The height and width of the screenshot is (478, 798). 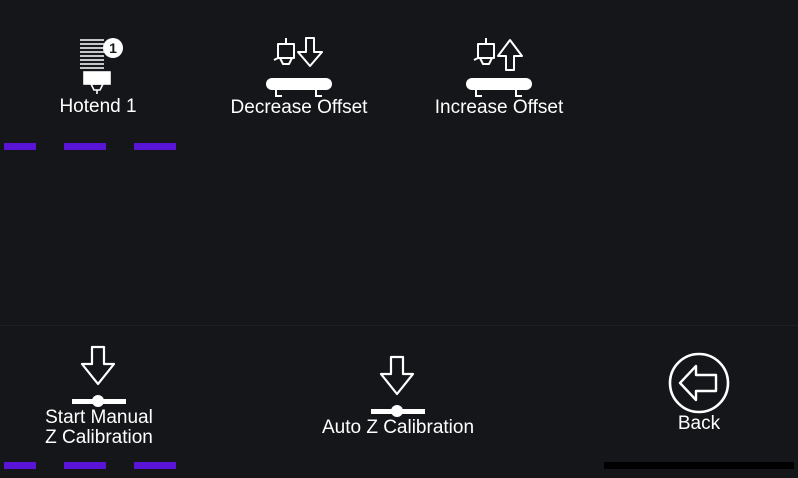 I want to click on auto-z-calibration-button: Auto Z Calibration, so click(x=398, y=400).